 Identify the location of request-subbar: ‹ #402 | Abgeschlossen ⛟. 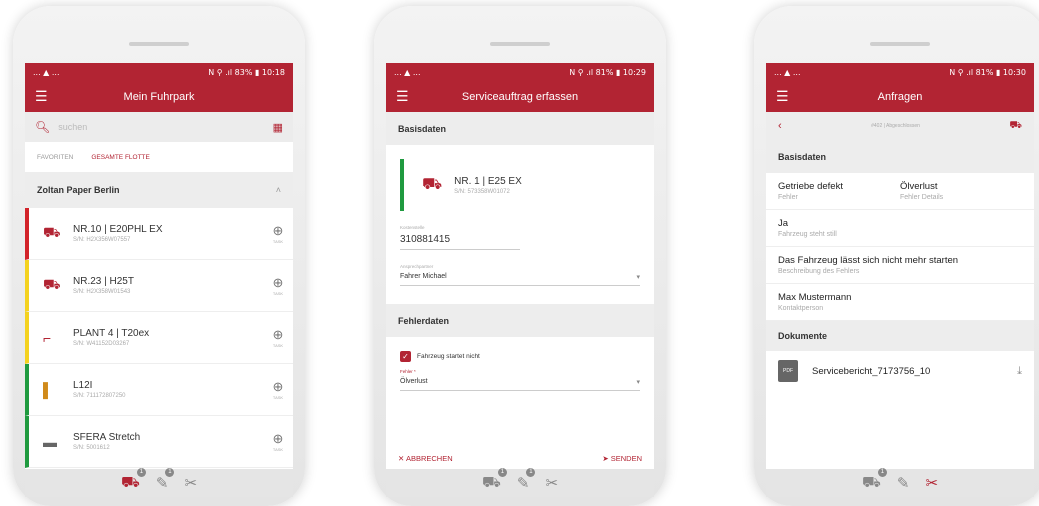
(900, 126).